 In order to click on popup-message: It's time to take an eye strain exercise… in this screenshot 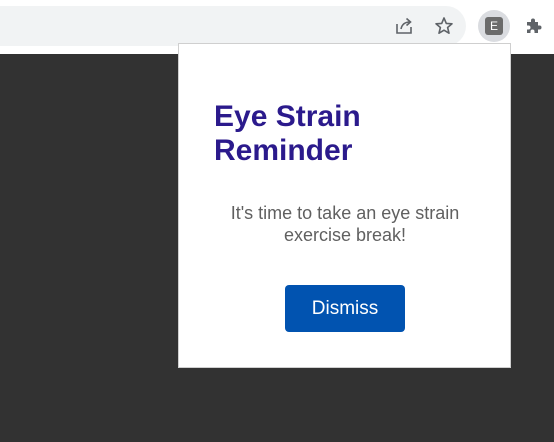, I will do `click(345, 224)`.